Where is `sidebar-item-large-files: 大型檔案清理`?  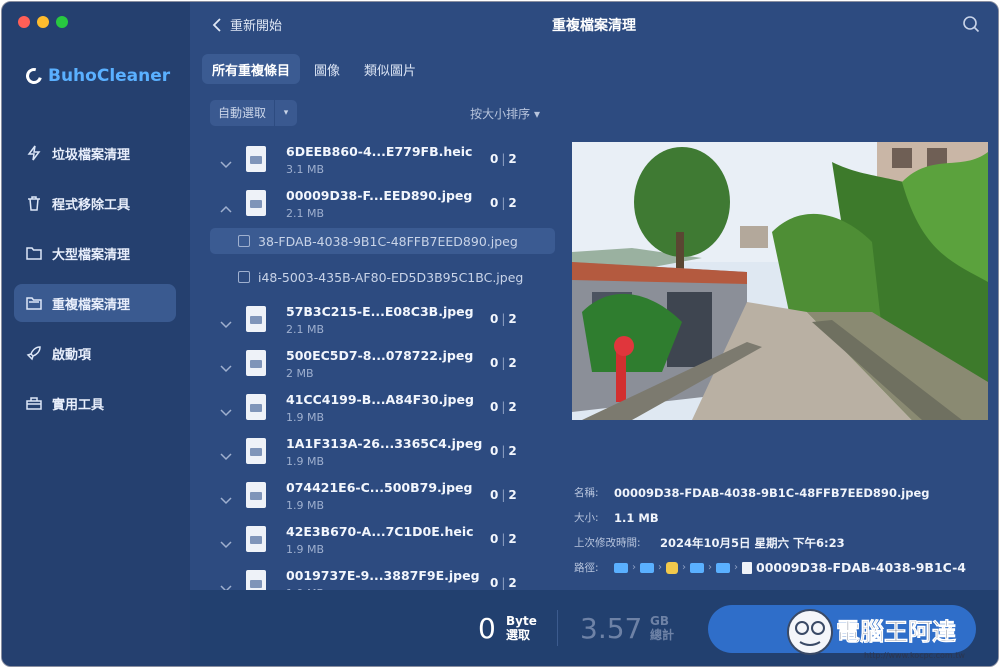
sidebar-item-large-files: 大型檔案清理 is located at coordinates (95, 253).